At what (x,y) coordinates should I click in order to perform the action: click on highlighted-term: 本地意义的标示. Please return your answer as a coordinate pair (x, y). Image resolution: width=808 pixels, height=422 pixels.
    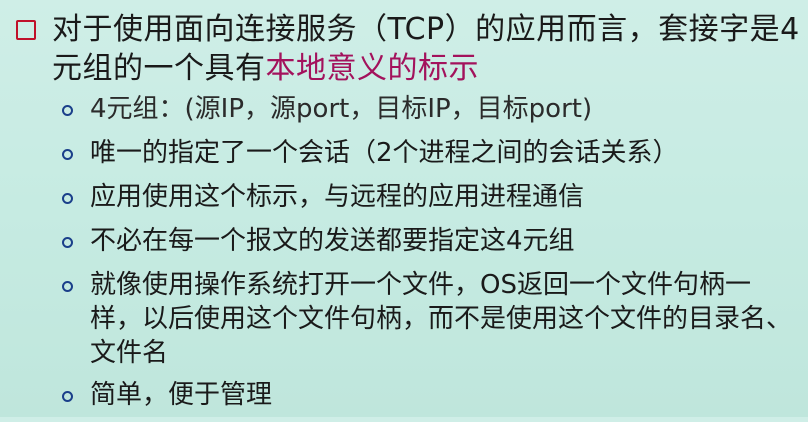
    Looking at the image, I should click on (372, 68).